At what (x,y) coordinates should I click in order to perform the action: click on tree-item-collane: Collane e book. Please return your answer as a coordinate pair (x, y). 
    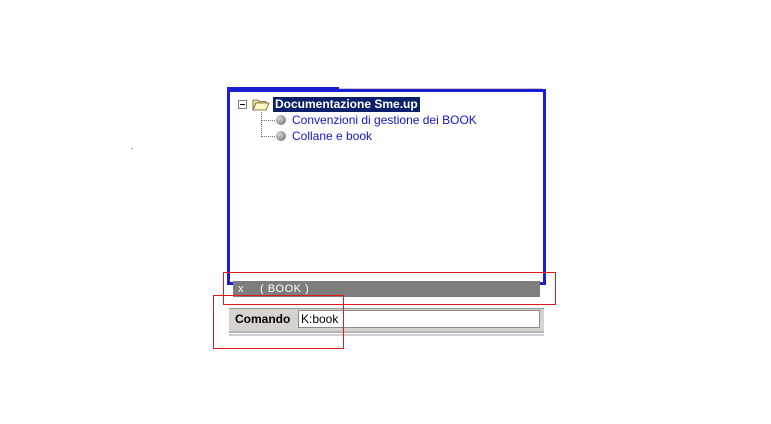
    Looking at the image, I should click on (332, 136).